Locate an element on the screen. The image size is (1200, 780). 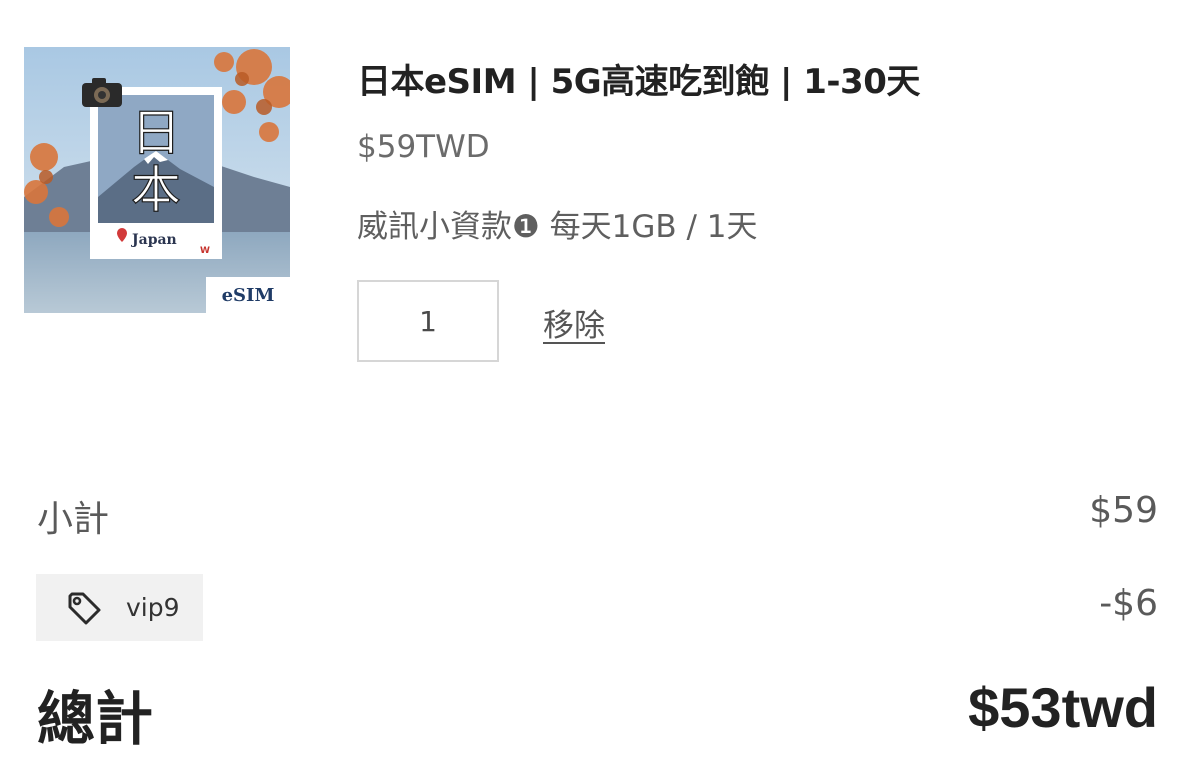
japan-esim-image: 日 本 Japan W eSIM is located at coordinates (157, 180).